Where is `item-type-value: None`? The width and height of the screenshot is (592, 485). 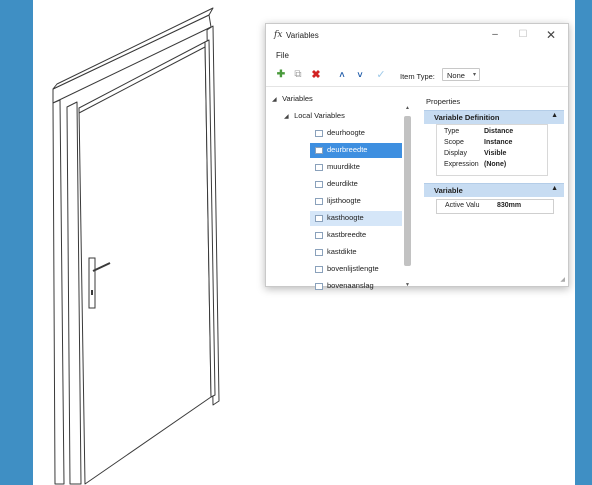
item-type-value: None is located at coordinates (456, 75).